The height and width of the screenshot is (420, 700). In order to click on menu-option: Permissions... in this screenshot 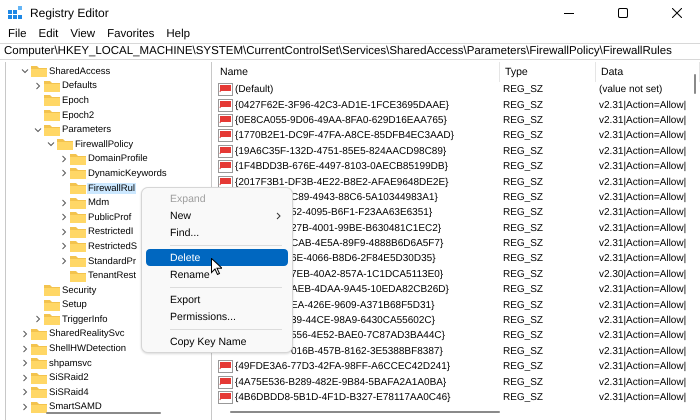, I will do `click(217, 316)`.